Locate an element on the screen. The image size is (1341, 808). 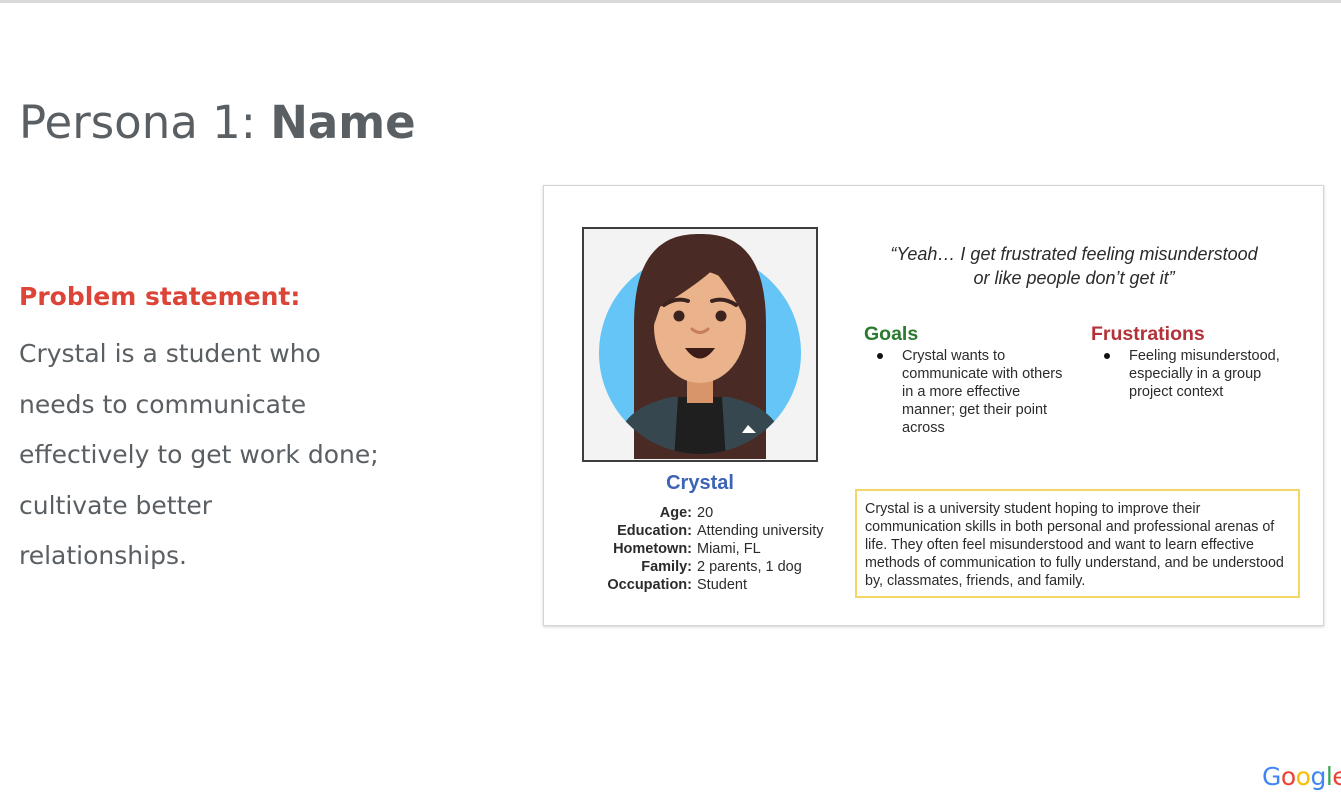
detail-row-hometown: Hometown: Miami, FL is located at coordinates (699, 549).